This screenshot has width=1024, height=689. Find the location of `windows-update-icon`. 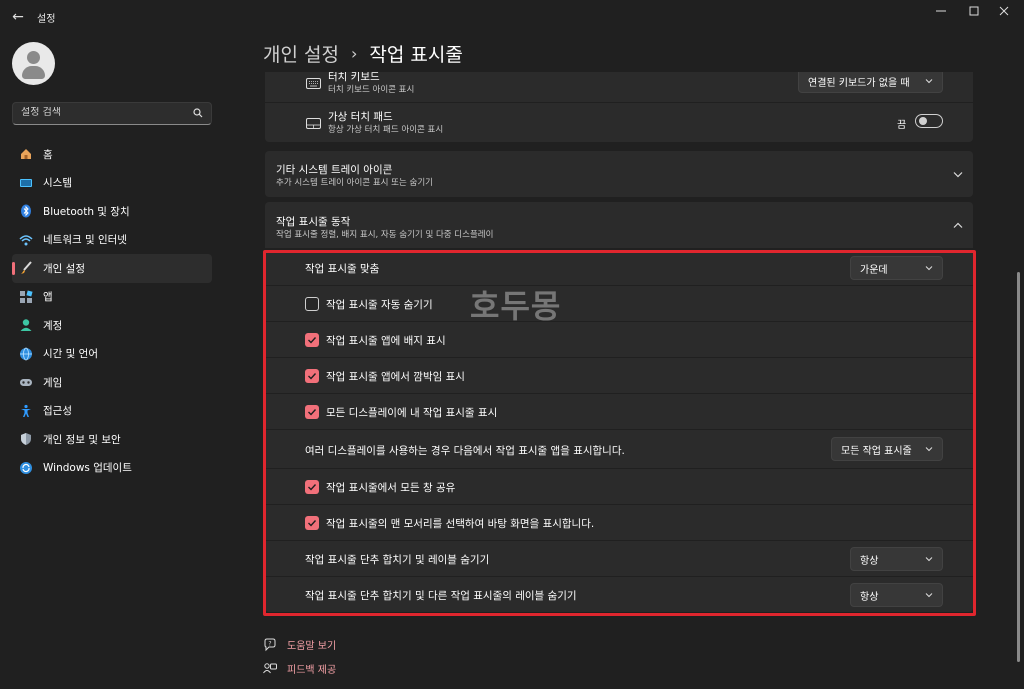

windows-update-icon is located at coordinates (26, 468).